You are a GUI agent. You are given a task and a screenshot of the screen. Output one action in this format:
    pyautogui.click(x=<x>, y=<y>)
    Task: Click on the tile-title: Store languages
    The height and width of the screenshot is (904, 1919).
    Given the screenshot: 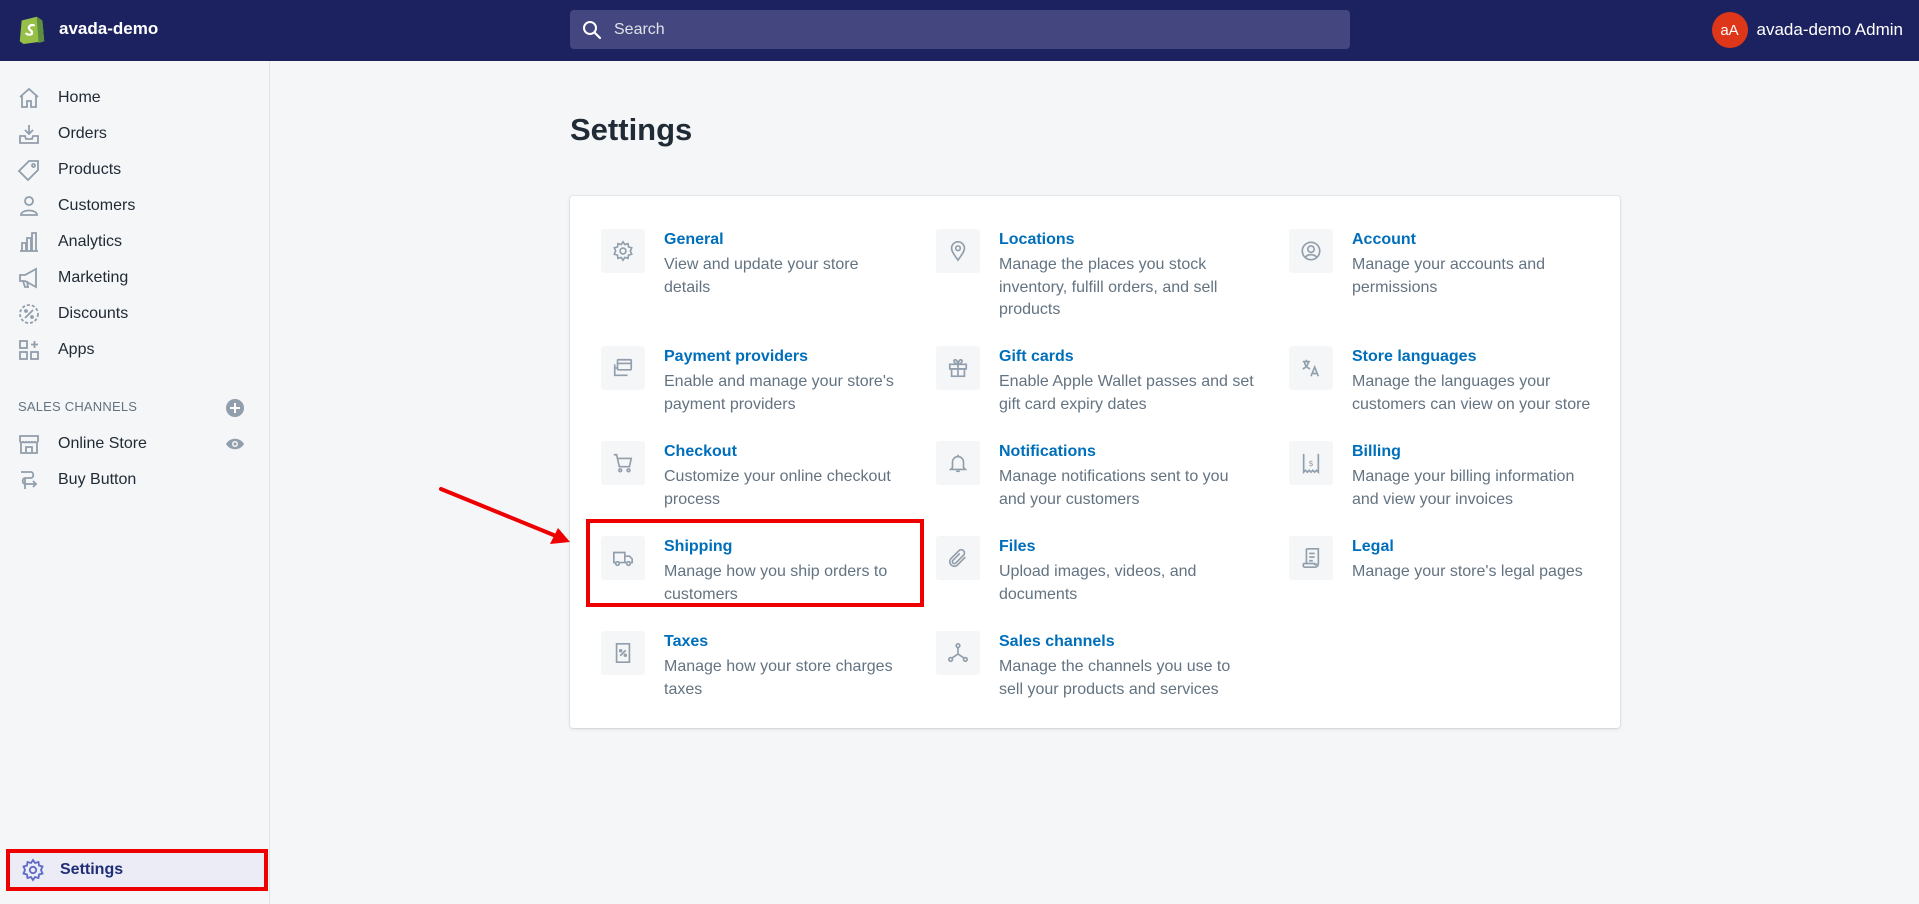 What is the action you would take?
    pyautogui.click(x=1414, y=356)
    